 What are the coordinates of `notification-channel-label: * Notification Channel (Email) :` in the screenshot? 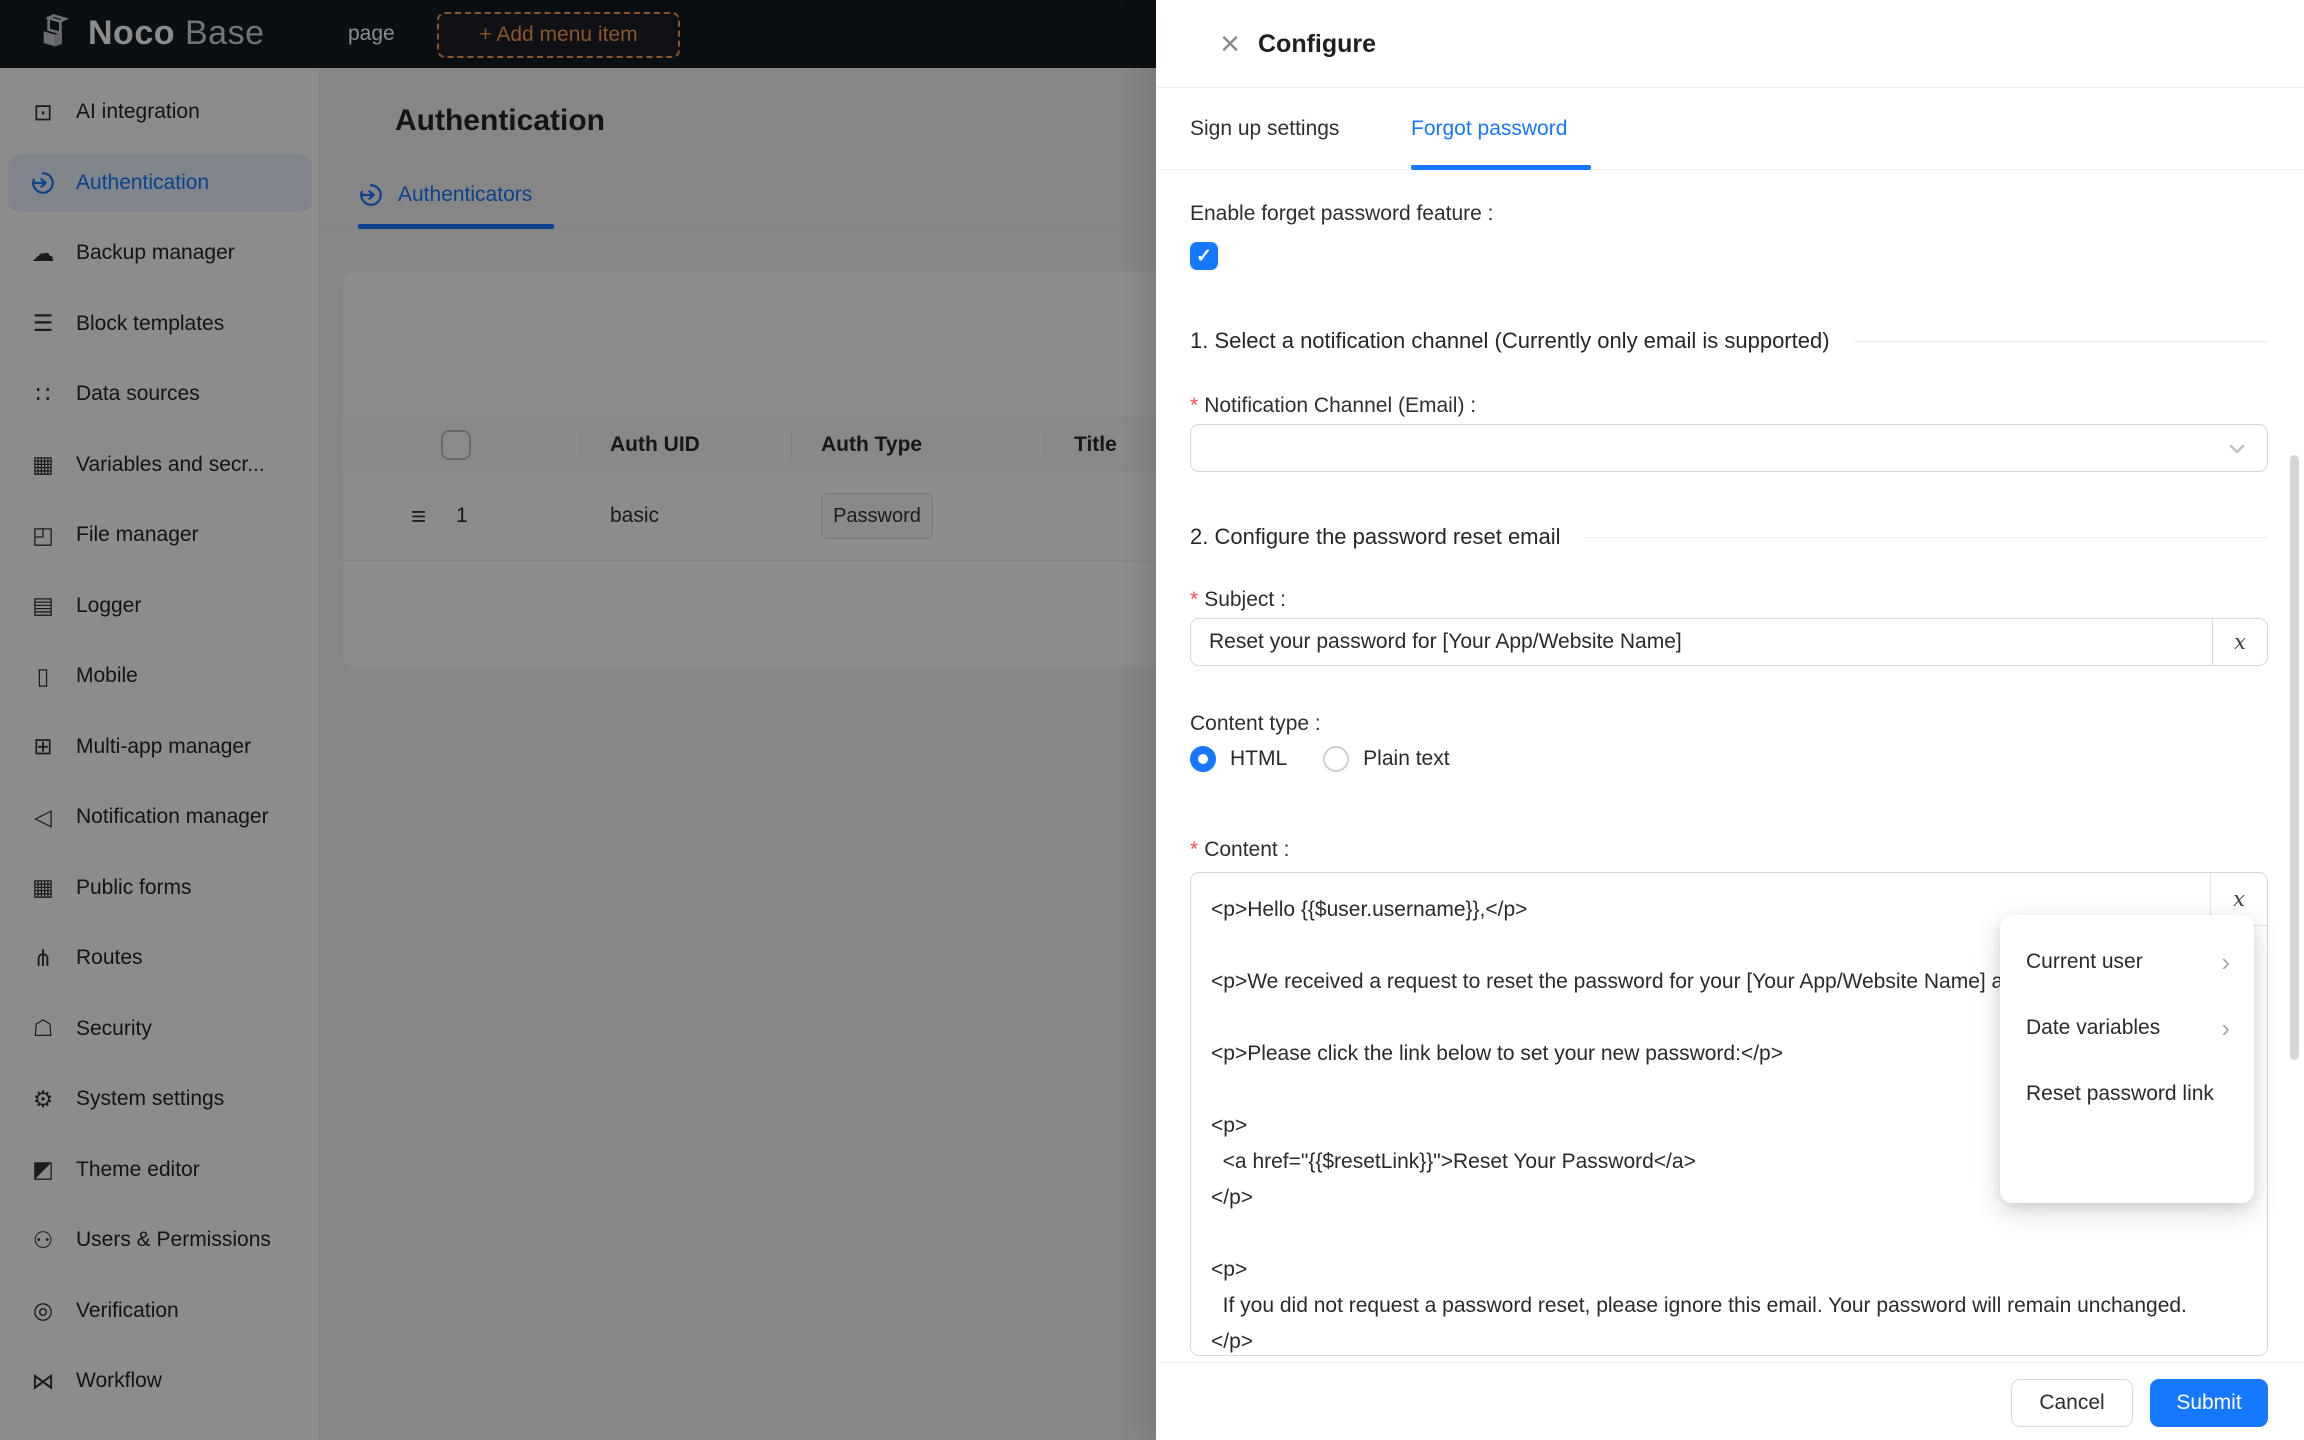 It's located at (1333, 405).